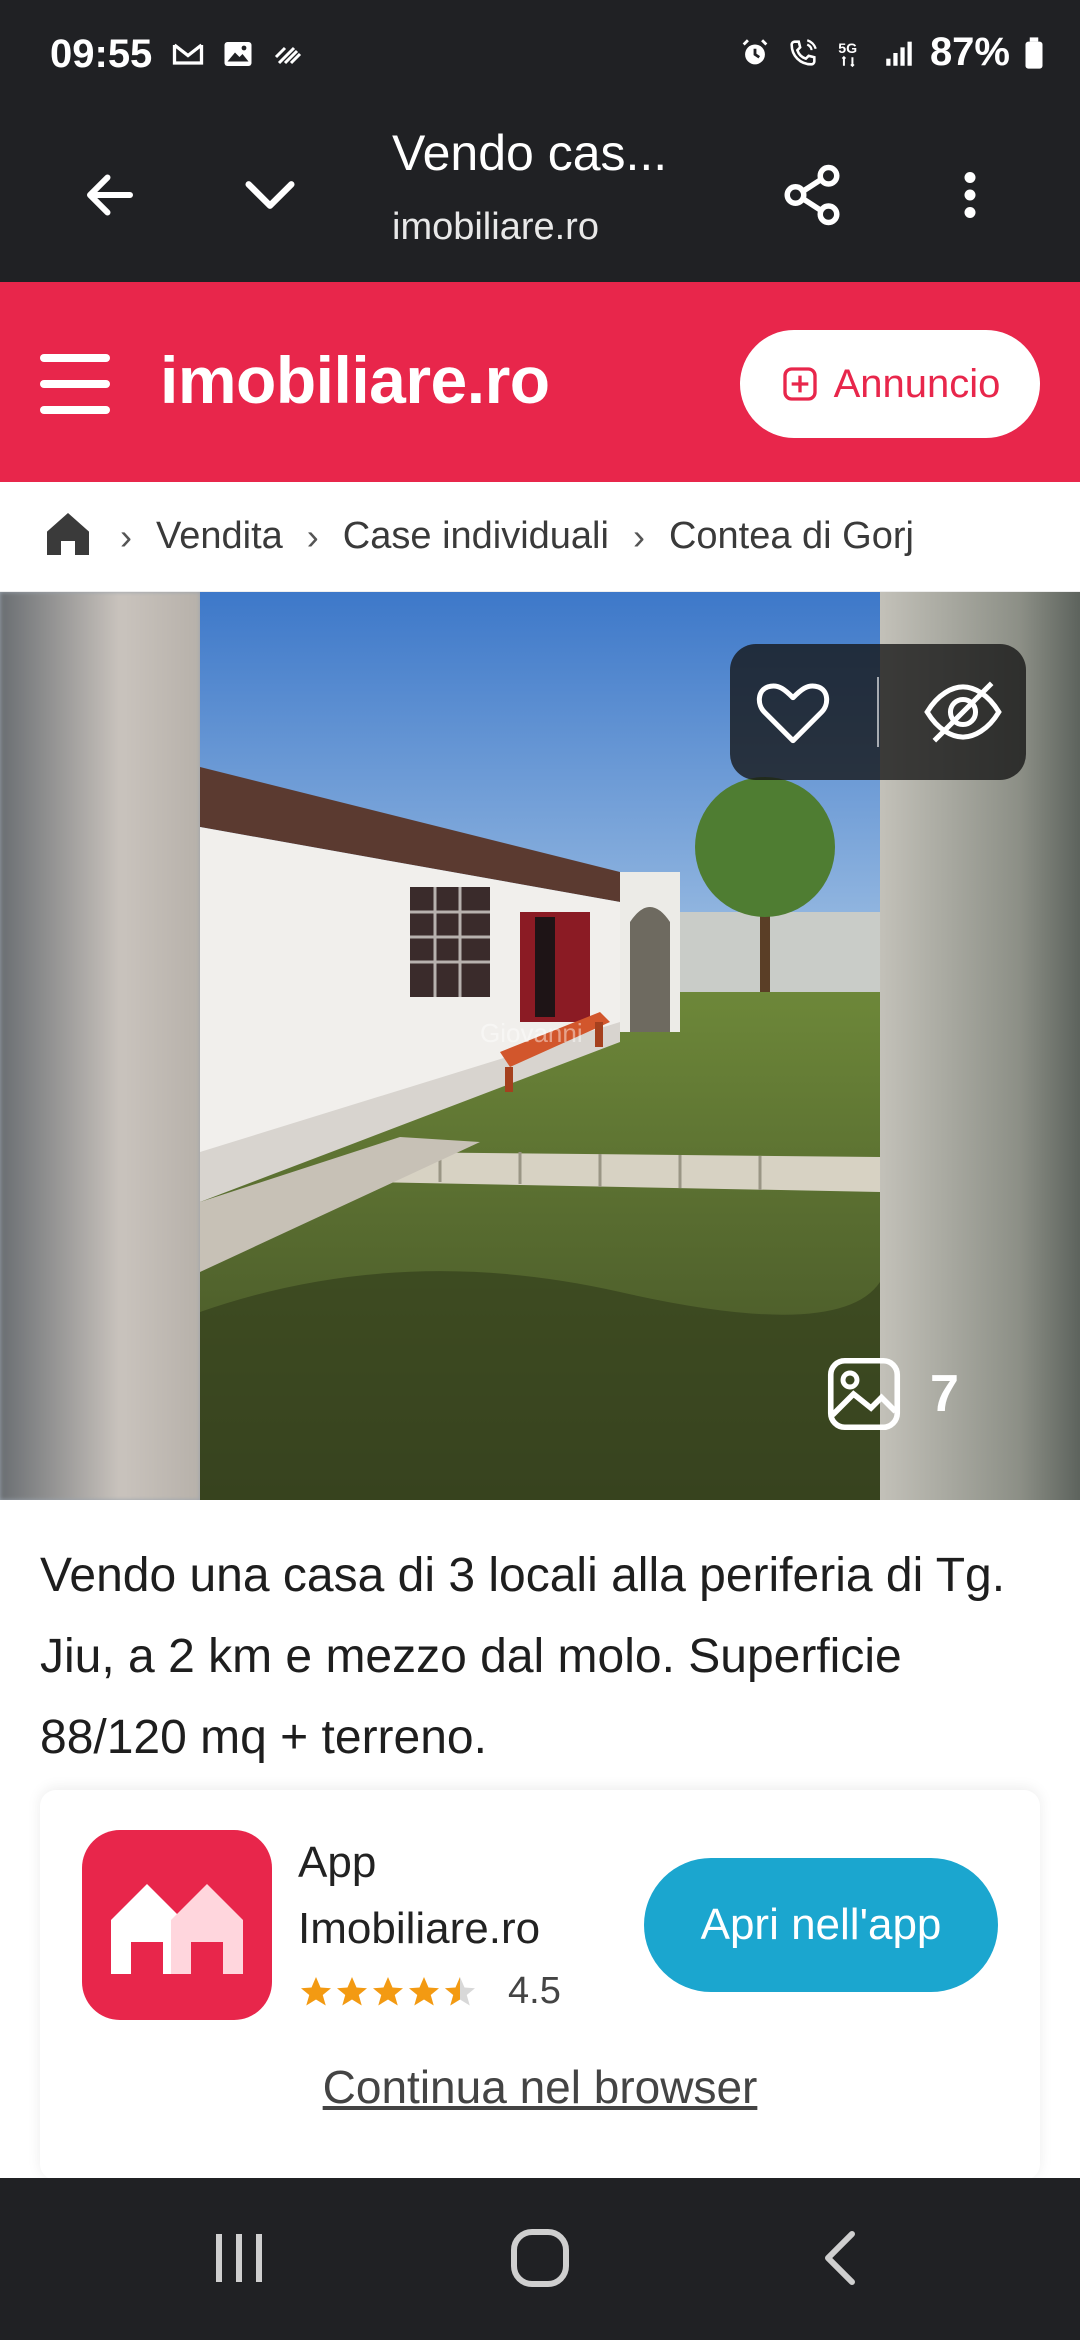 The height and width of the screenshot is (2340, 1080). What do you see at coordinates (460, 1990) in the screenshot?
I see `star-half-icon` at bounding box center [460, 1990].